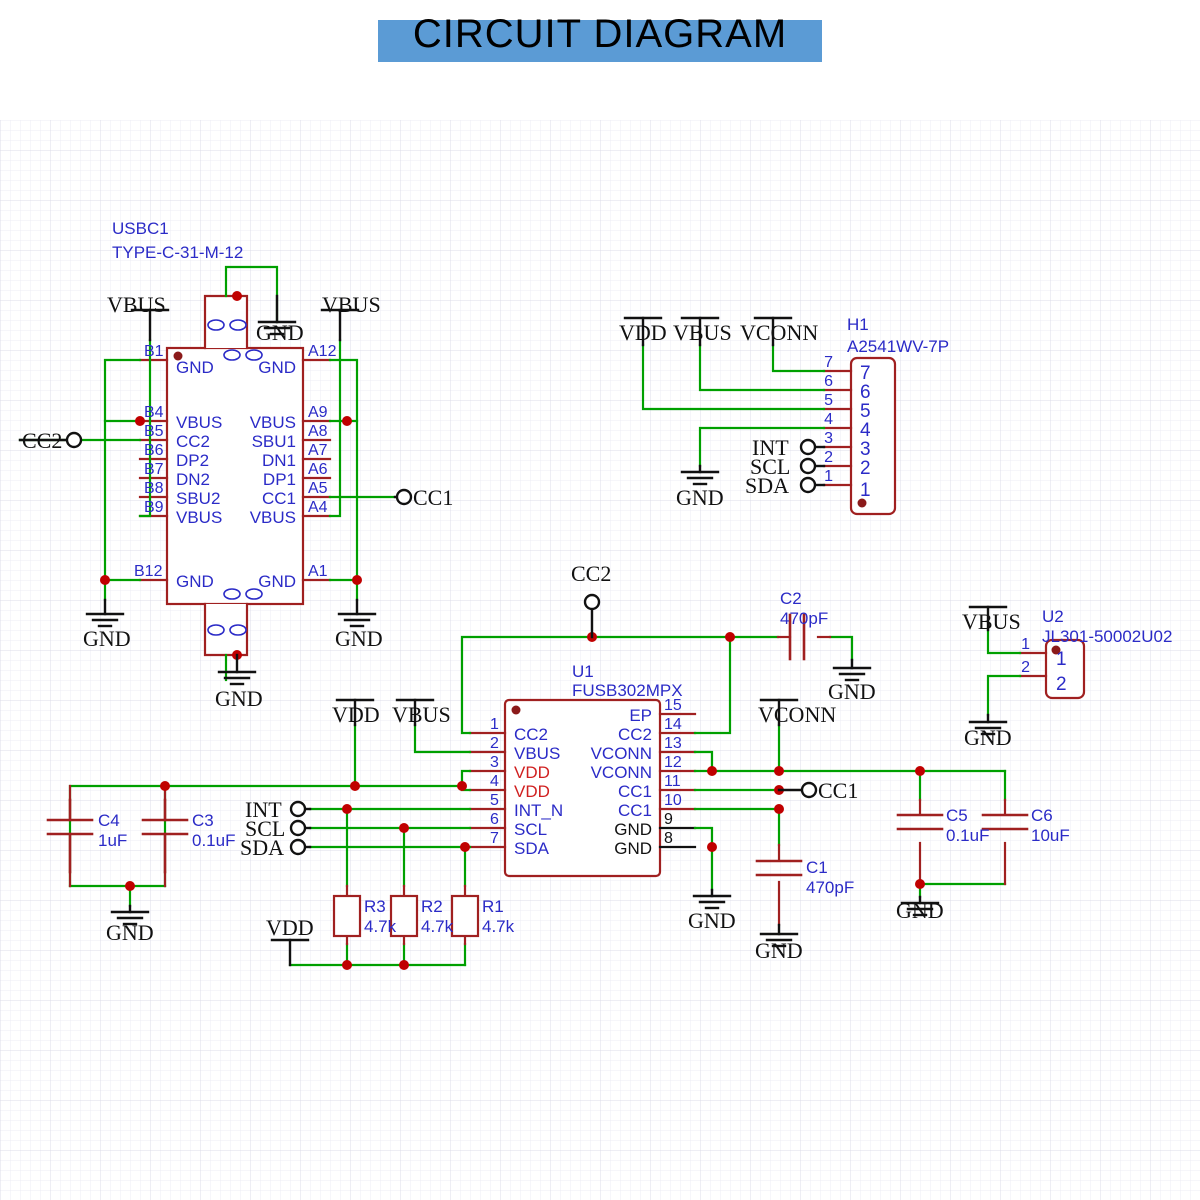 The height and width of the screenshot is (1200, 1200). What do you see at coordinates (538, 810) in the screenshot?
I see `u1-pin-int-n: INT_N` at bounding box center [538, 810].